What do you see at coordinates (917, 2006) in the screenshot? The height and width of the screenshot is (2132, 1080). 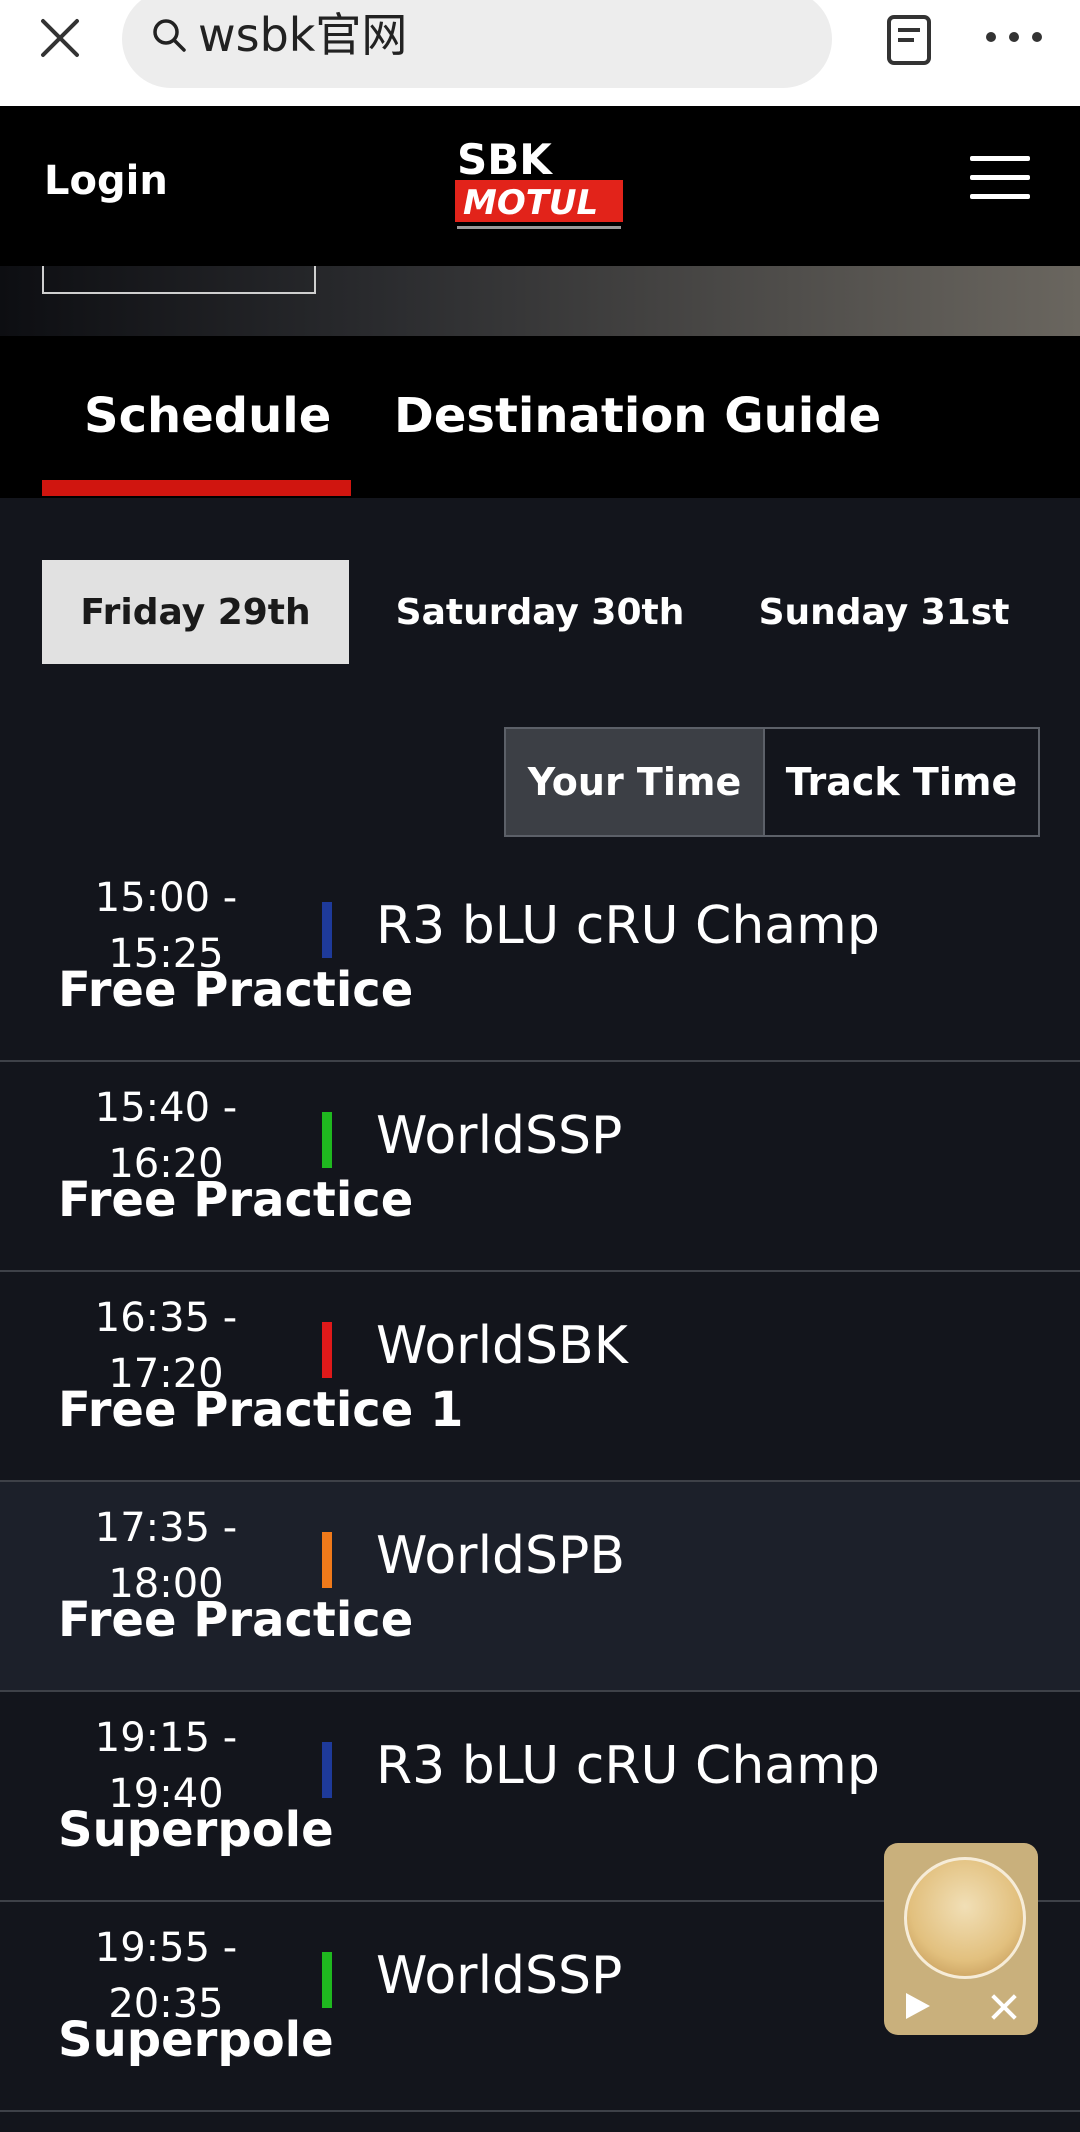 I see `play-icon` at bounding box center [917, 2006].